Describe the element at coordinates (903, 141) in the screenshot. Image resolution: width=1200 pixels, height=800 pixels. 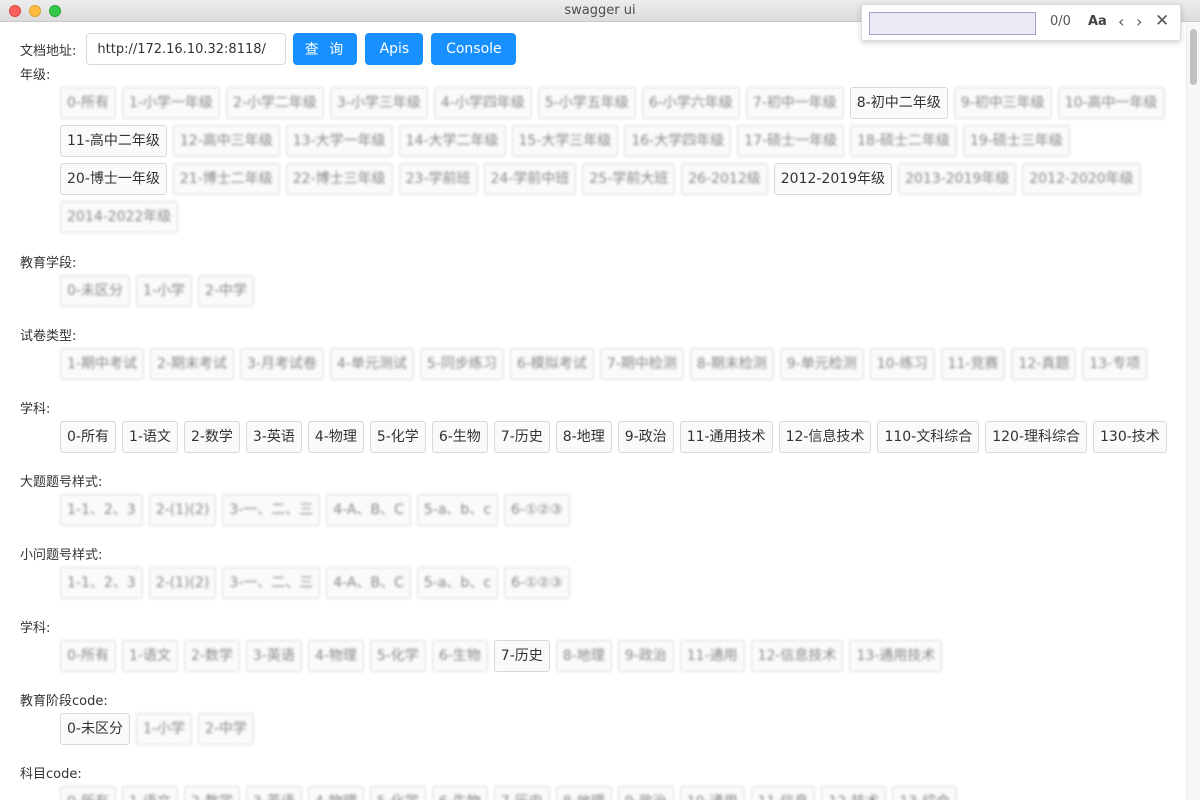
I see `enum-tag: 18-硕士二年级` at that location.